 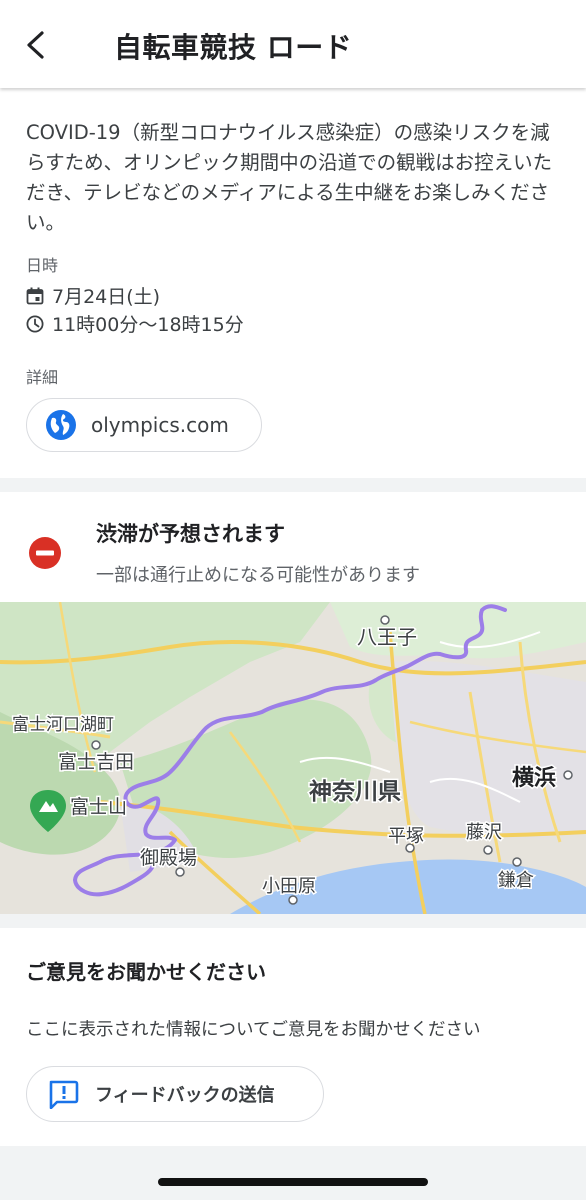 What do you see at coordinates (293, 1182) in the screenshot?
I see `home-indicator` at bounding box center [293, 1182].